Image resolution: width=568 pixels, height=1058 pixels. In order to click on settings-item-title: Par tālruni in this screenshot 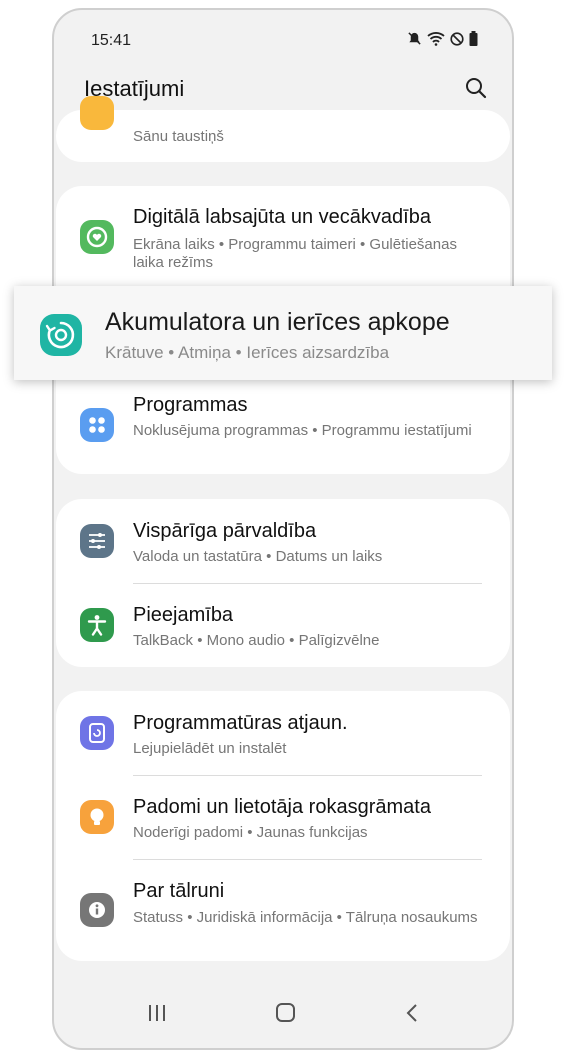, I will do `click(179, 891)`.